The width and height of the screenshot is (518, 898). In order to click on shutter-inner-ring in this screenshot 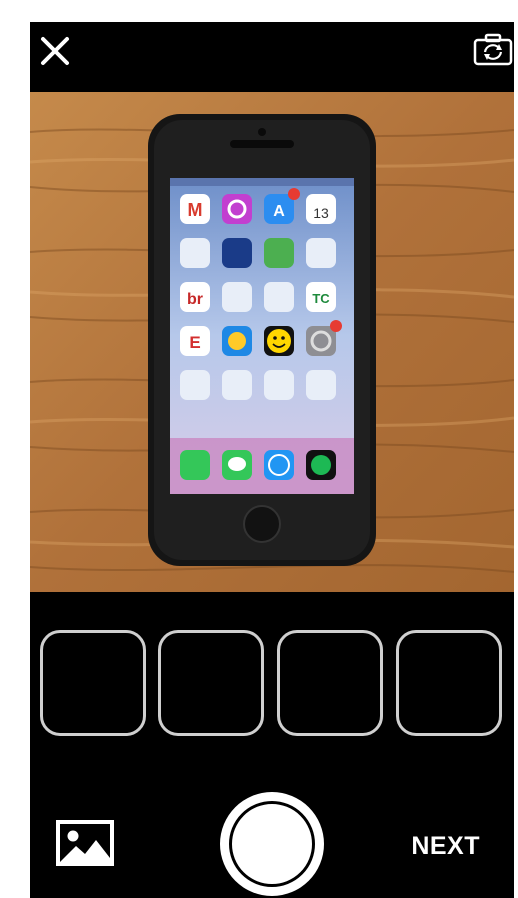, I will do `click(272, 844)`.